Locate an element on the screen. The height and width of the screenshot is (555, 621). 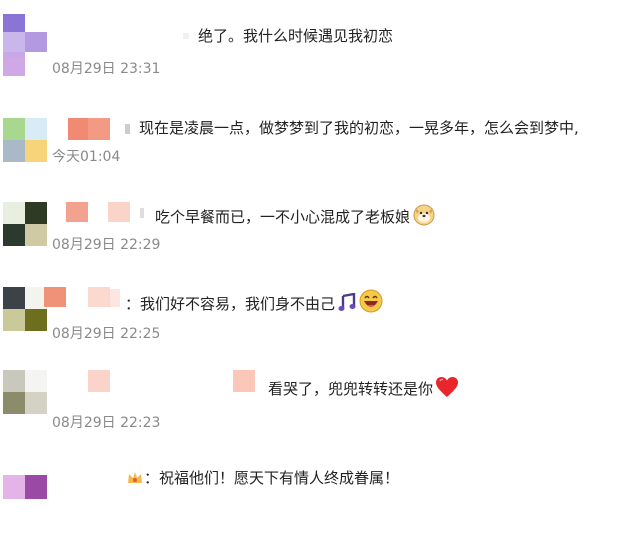
comment-time: 08月29日 22:29 is located at coordinates (106, 245).